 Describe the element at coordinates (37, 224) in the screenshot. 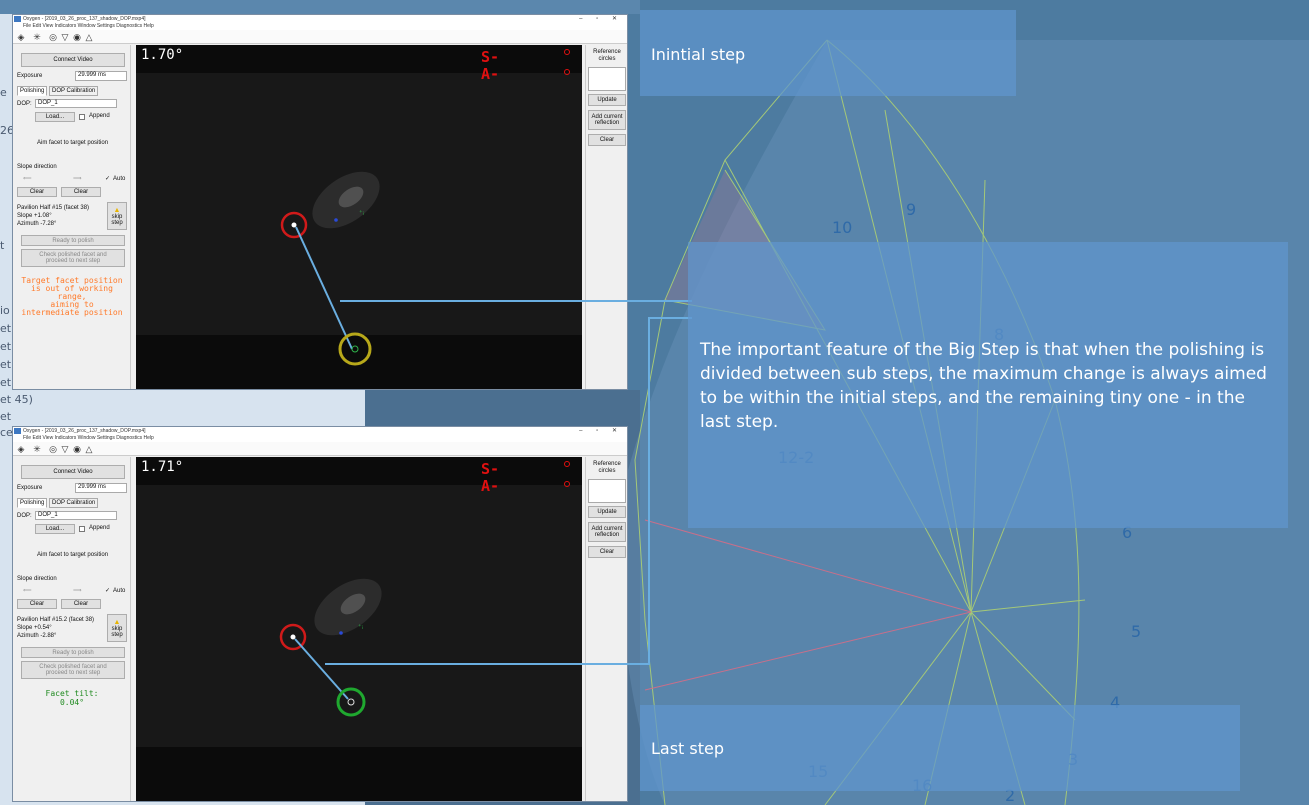

I see `facet-azimuth: Azimuth -7.28°` at that location.